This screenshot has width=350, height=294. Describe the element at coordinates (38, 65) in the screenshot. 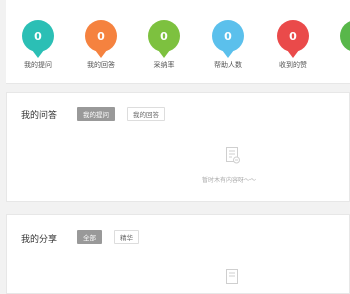

I see `stat-label: 我的提问` at that location.